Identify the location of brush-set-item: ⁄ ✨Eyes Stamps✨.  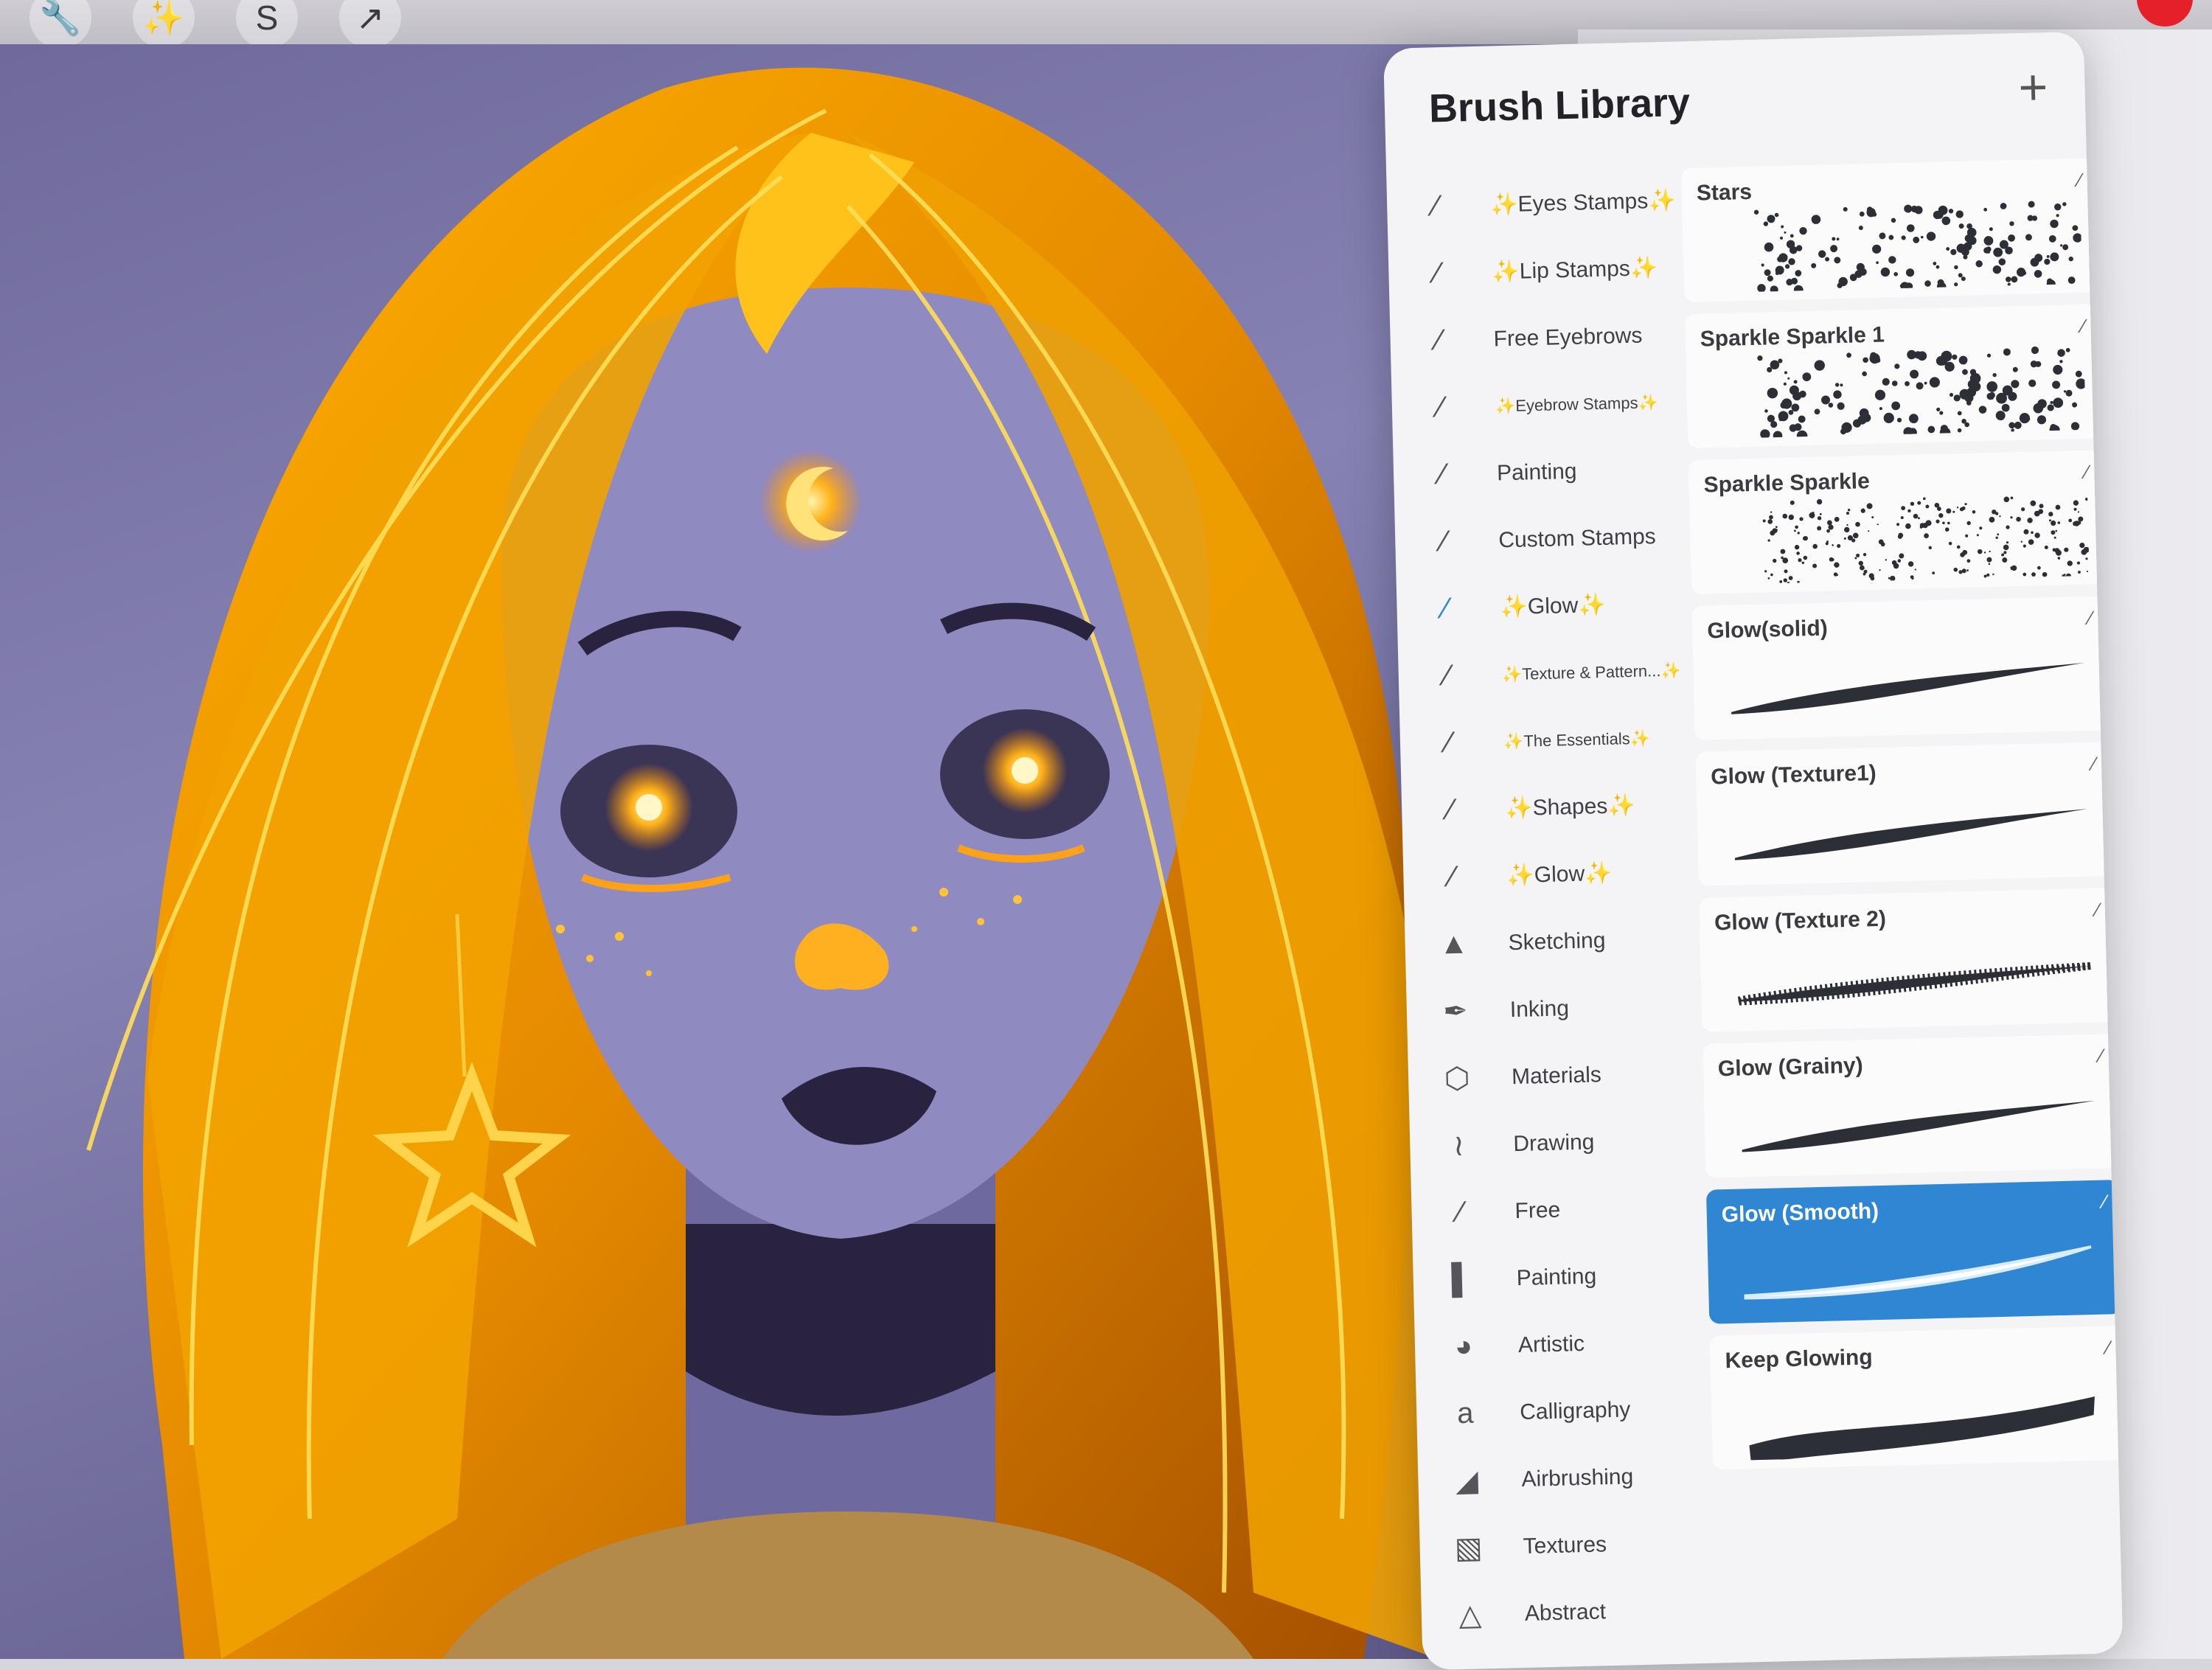
(1545, 204).